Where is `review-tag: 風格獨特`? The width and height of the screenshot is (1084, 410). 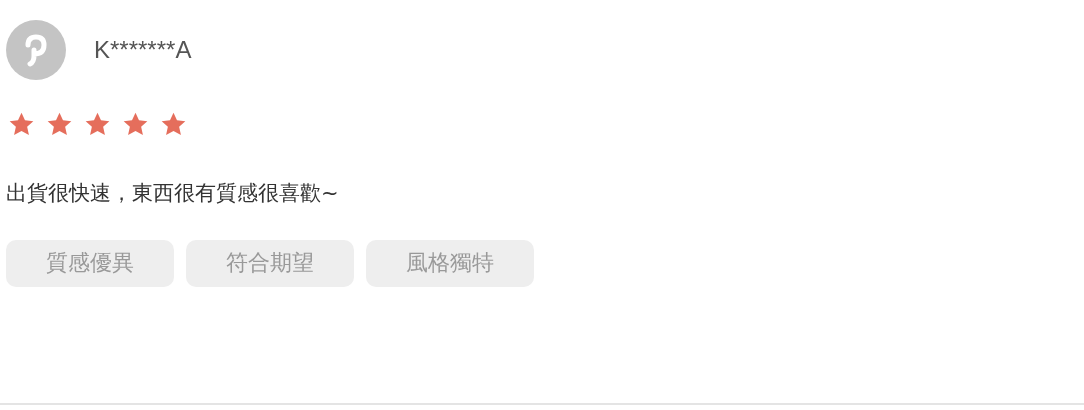
review-tag: 風格獨特 is located at coordinates (450, 263).